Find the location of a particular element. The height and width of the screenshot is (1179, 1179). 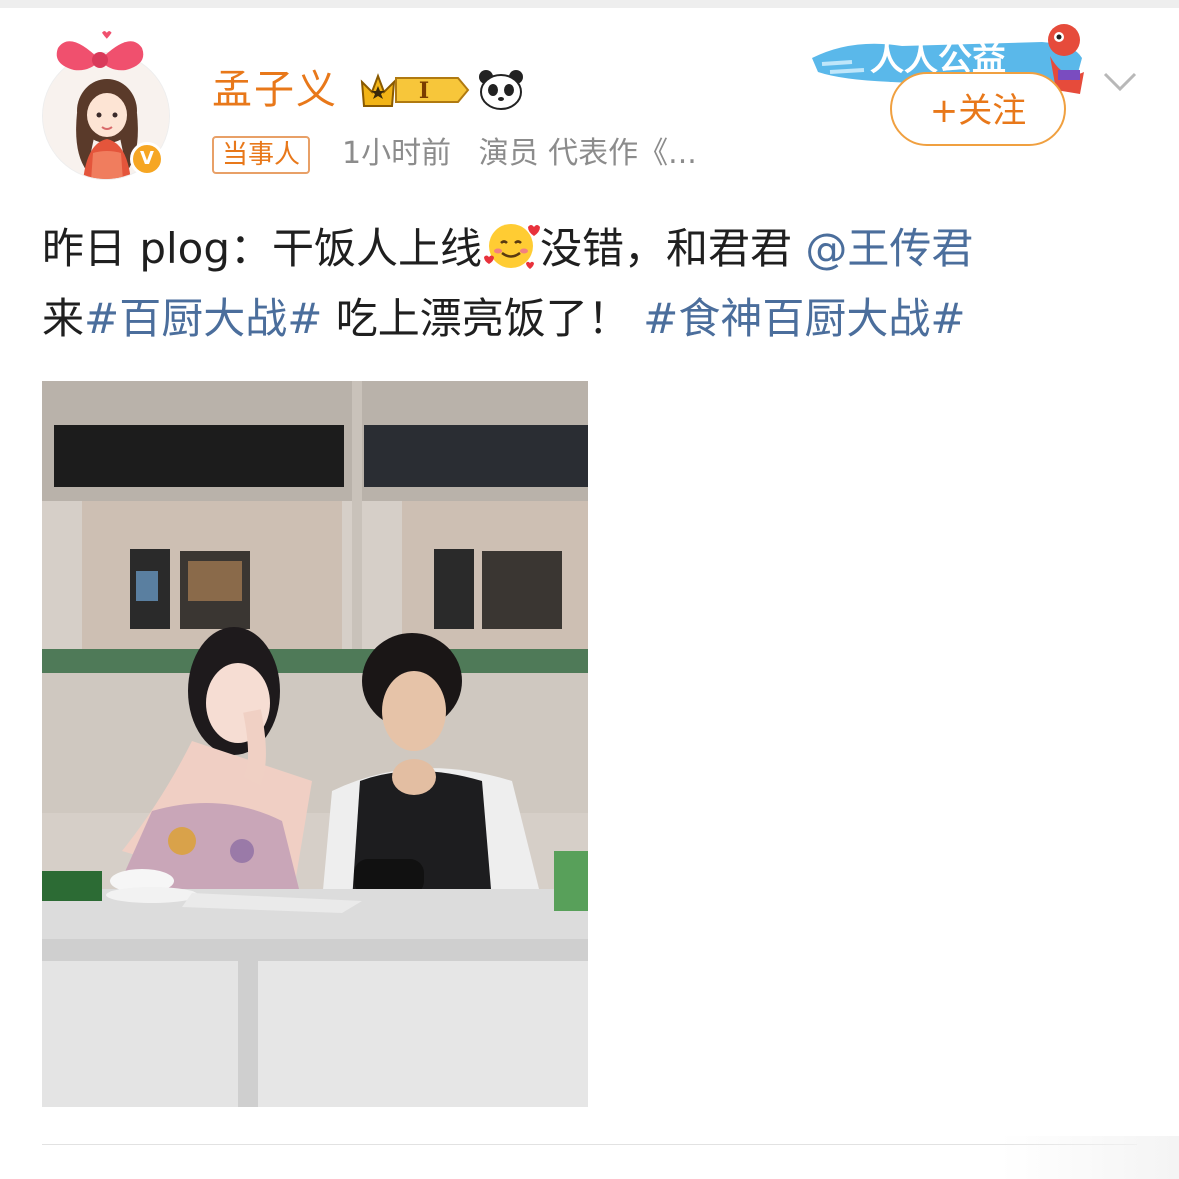

avatar: V is located at coordinates (106, 105).